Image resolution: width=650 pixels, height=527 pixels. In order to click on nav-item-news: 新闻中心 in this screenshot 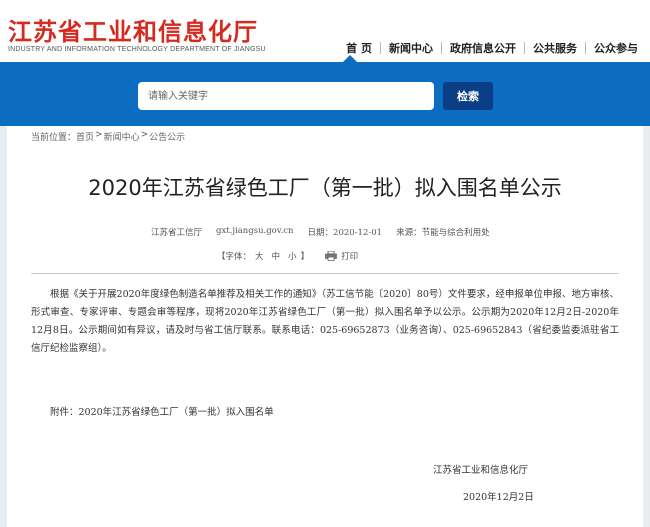, I will do `click(411, 48)`.